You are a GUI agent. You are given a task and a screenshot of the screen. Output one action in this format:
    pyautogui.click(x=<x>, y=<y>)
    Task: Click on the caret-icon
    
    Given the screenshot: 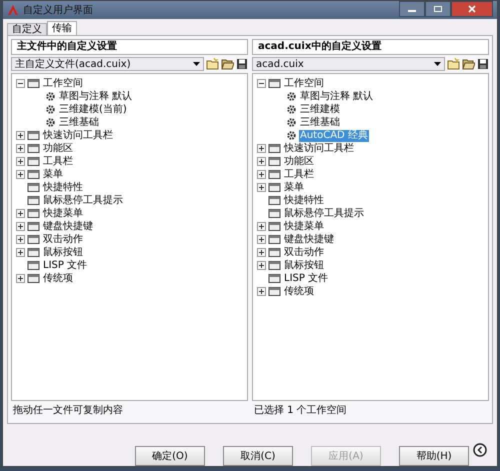 What is the action you would take?
    pyautogui.click(x=196, y=64)
    